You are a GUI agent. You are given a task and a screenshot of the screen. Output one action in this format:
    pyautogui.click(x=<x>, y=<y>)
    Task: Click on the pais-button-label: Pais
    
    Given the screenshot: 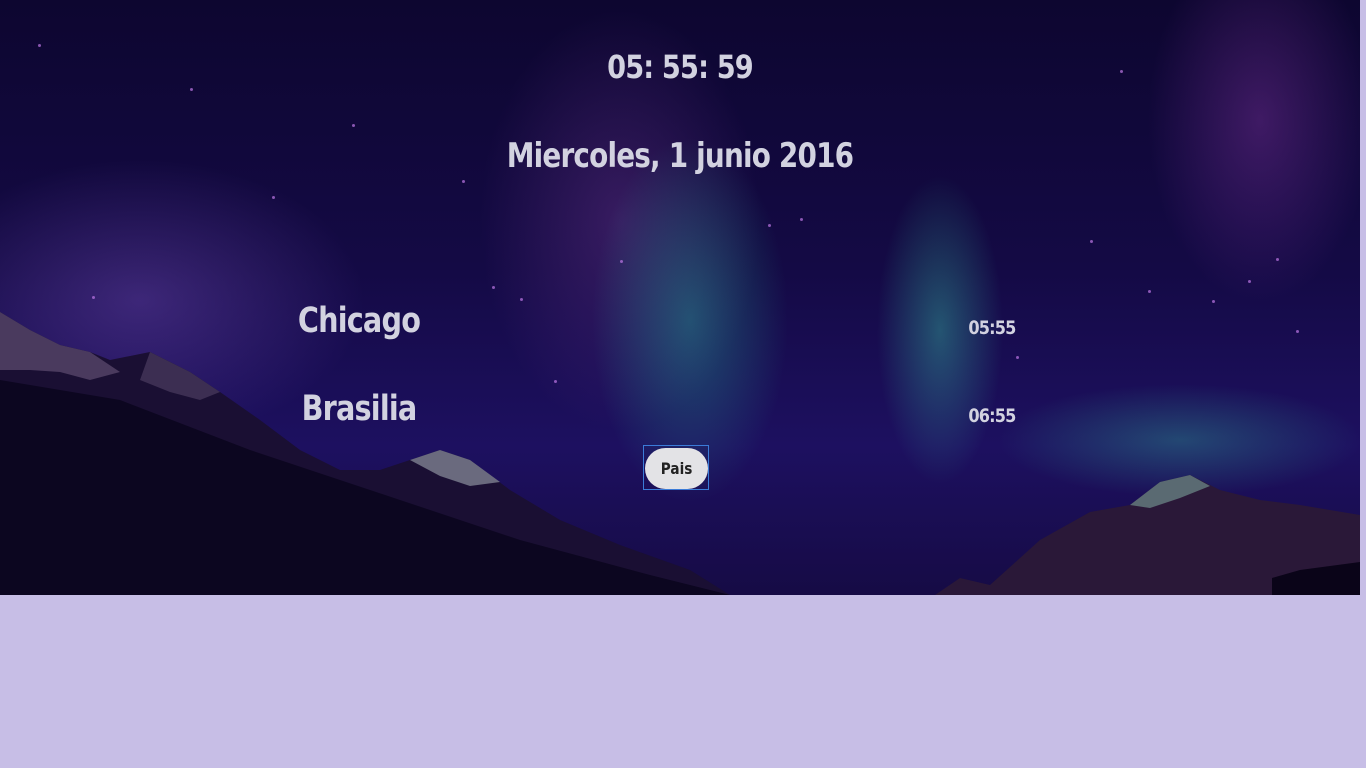 What is the action you would take?
    pyautogui.click(x=676, y=468)
    